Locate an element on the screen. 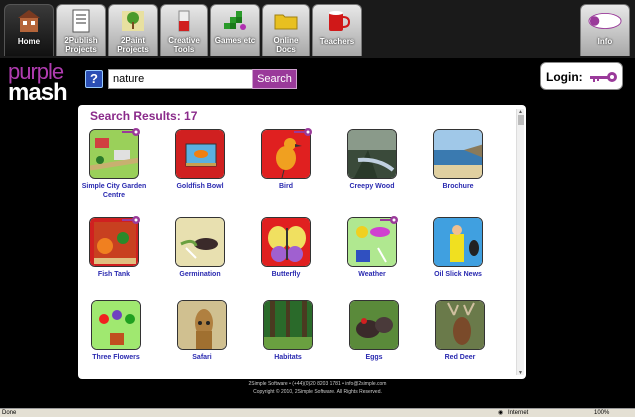 This screenshot has height=417, width=635. tab-2publish-projects: 2Publish Projects is located at coordinates (81, 30).